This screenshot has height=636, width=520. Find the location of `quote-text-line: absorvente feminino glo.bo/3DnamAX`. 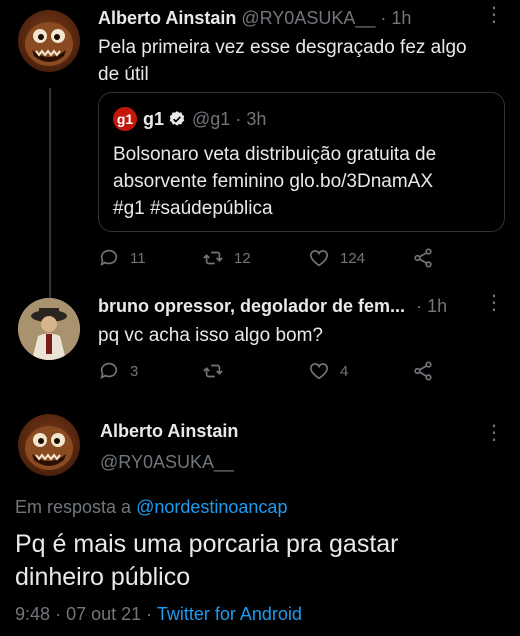

quote-text-line: absorvente feminino glo.bo/3DnamAX is located at coordinates (273, 181).